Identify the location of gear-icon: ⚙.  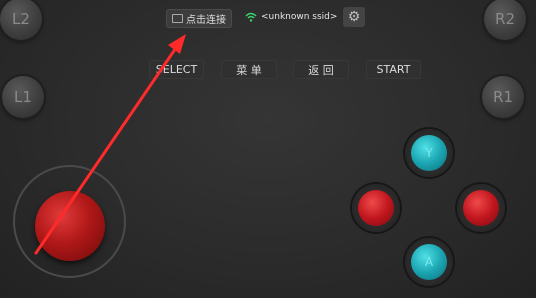
(354, 17).